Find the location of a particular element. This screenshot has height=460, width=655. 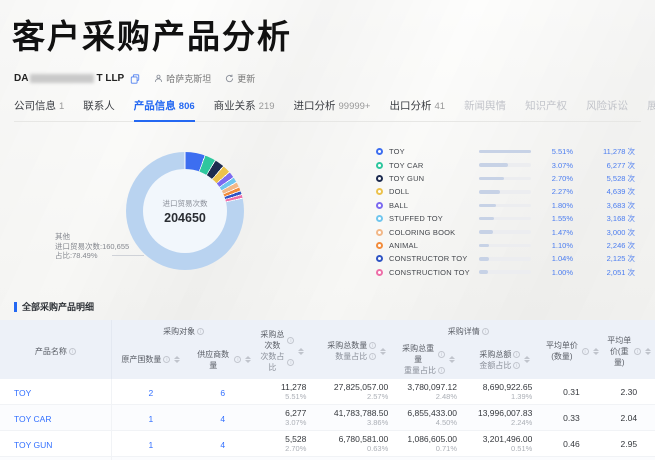

col-header-total-weight: 采购总重量 重量占比 is located at coordinates (431, 359).